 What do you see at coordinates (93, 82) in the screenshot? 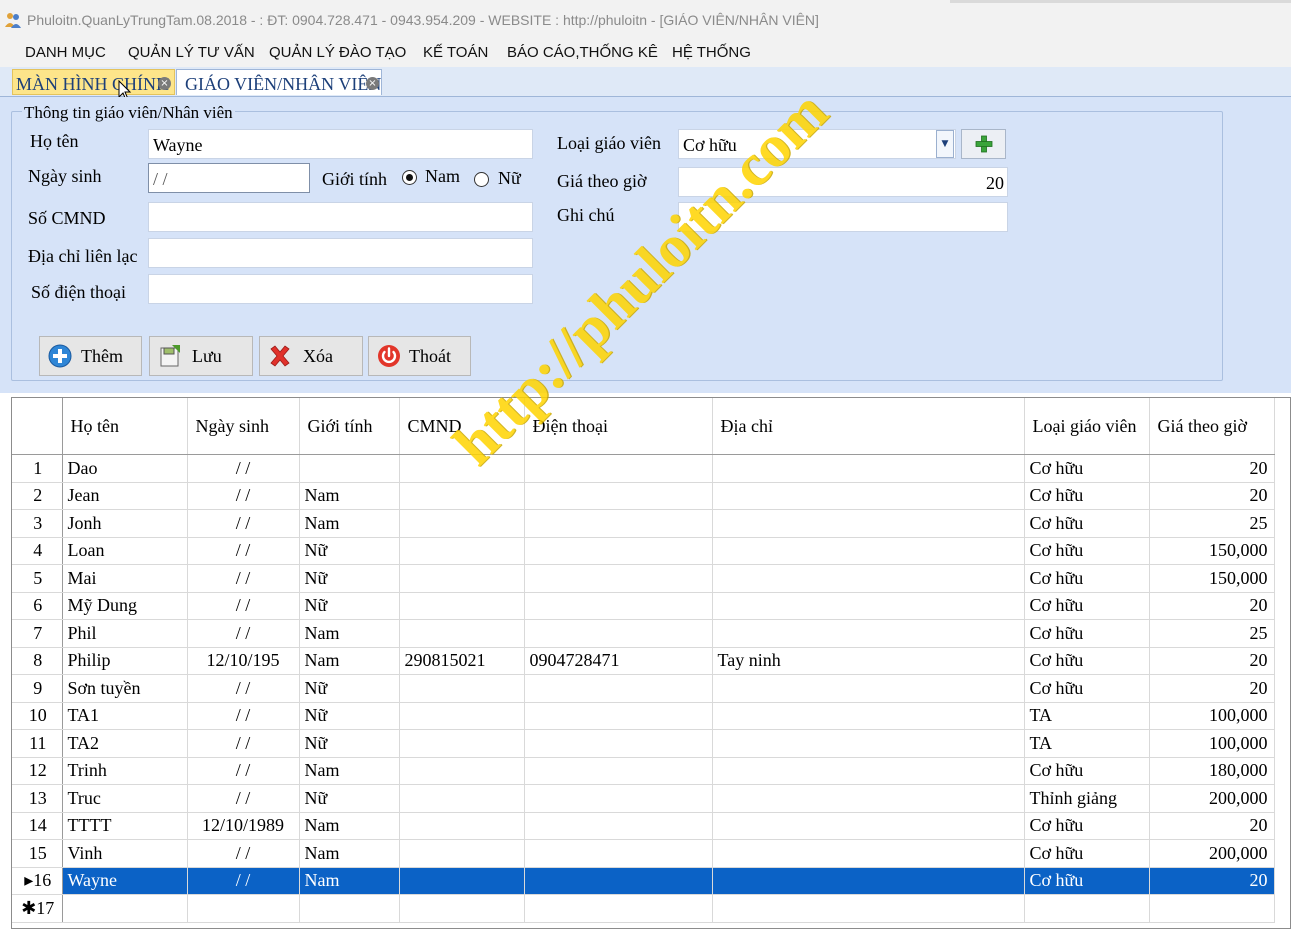
I see `tab-man-hinh-chinh: MÀN HÌNH CHÍNH ×` at bounding box center [93, 82].